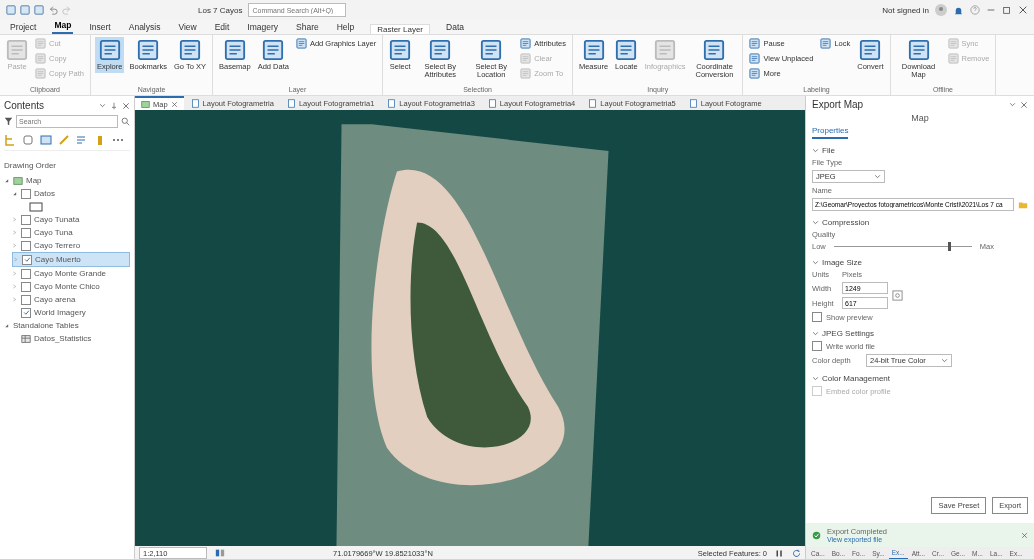 This screenshot has width=1034, height=559. I want to click on layer-name: Cayo Tuna, so click(53, 232).